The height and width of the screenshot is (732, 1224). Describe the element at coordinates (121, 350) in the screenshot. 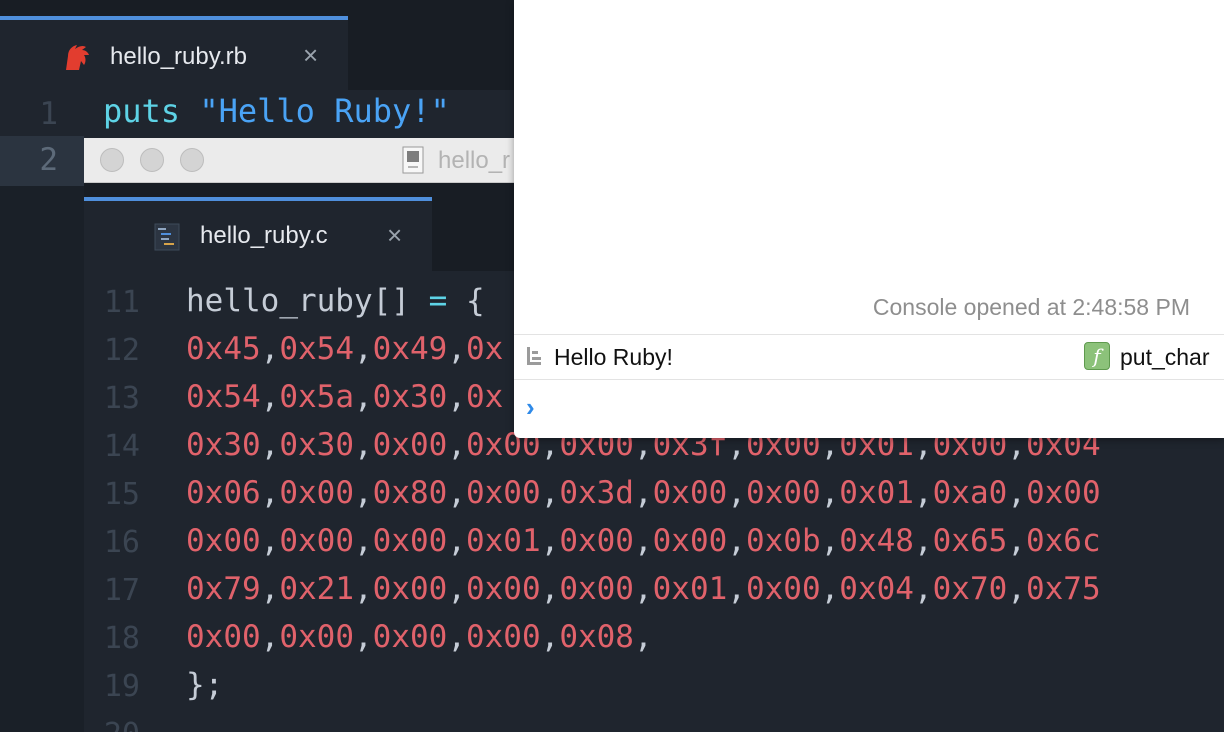

I see `line-number: 12` at that location.